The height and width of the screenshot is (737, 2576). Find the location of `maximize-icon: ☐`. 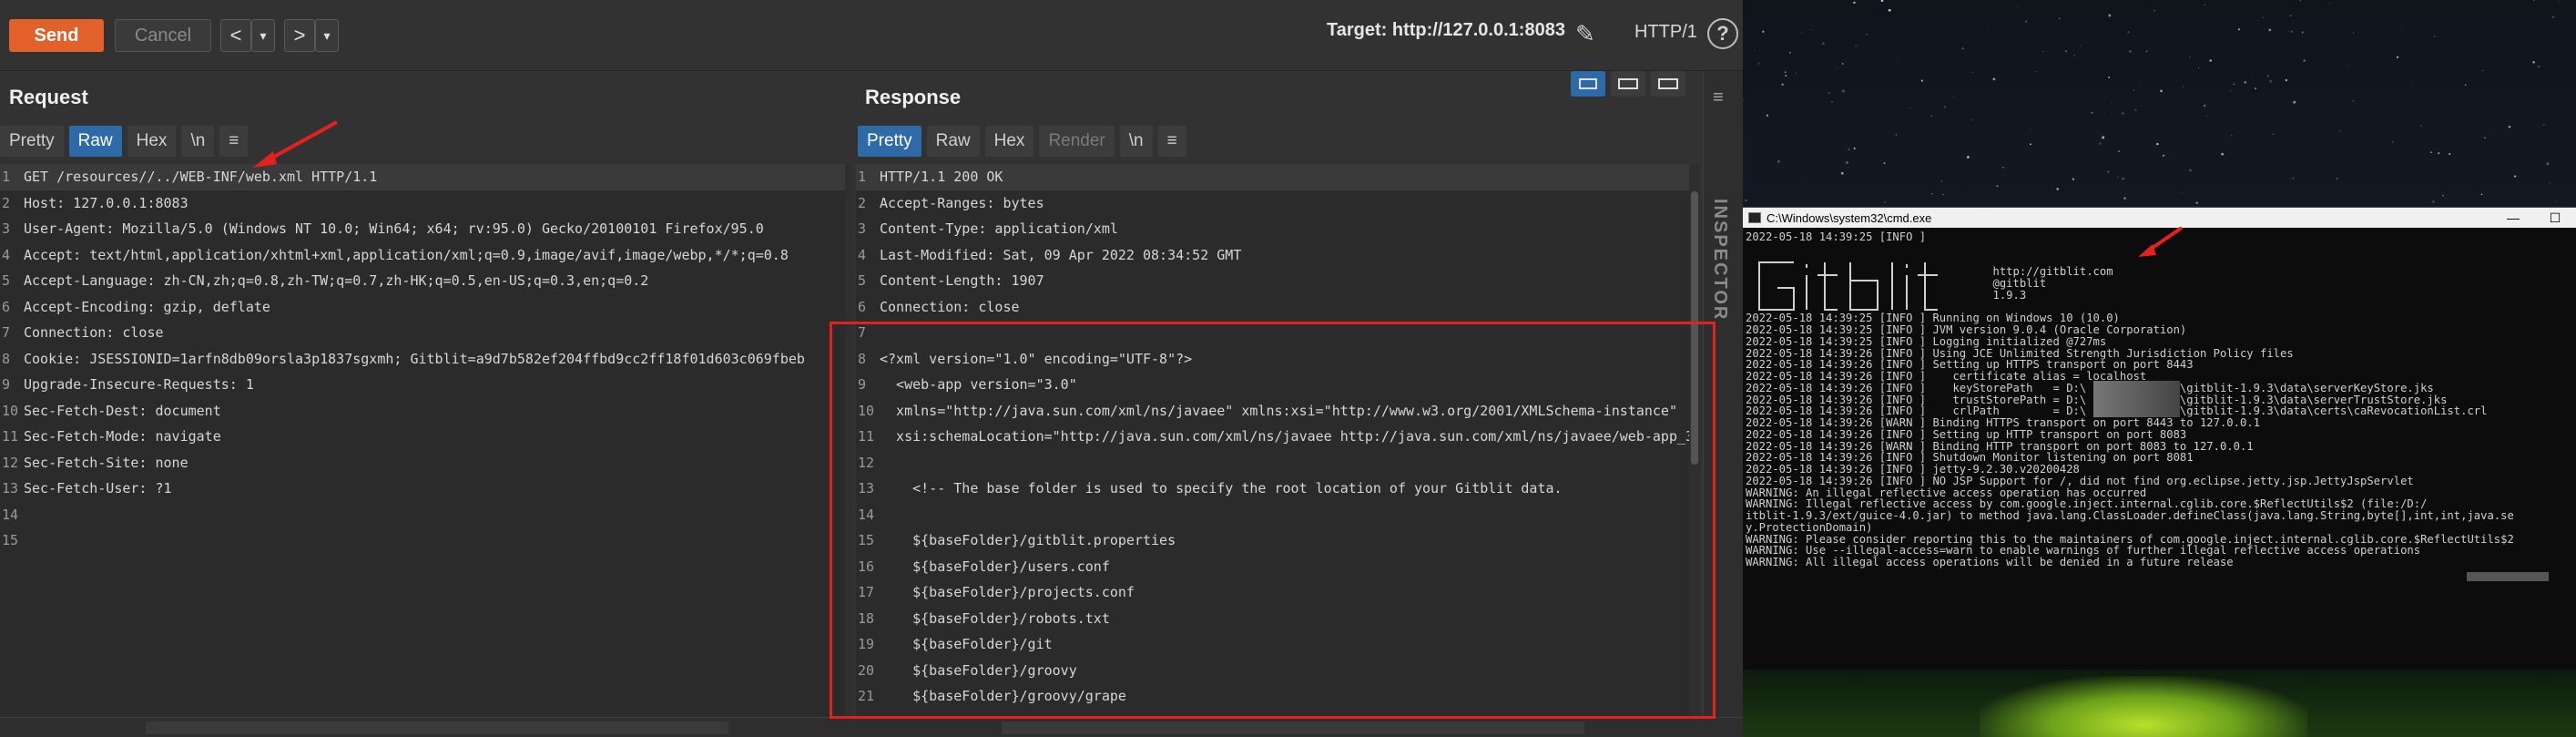

maximize-icon: ☐ is located at coordinates (2555, 218).